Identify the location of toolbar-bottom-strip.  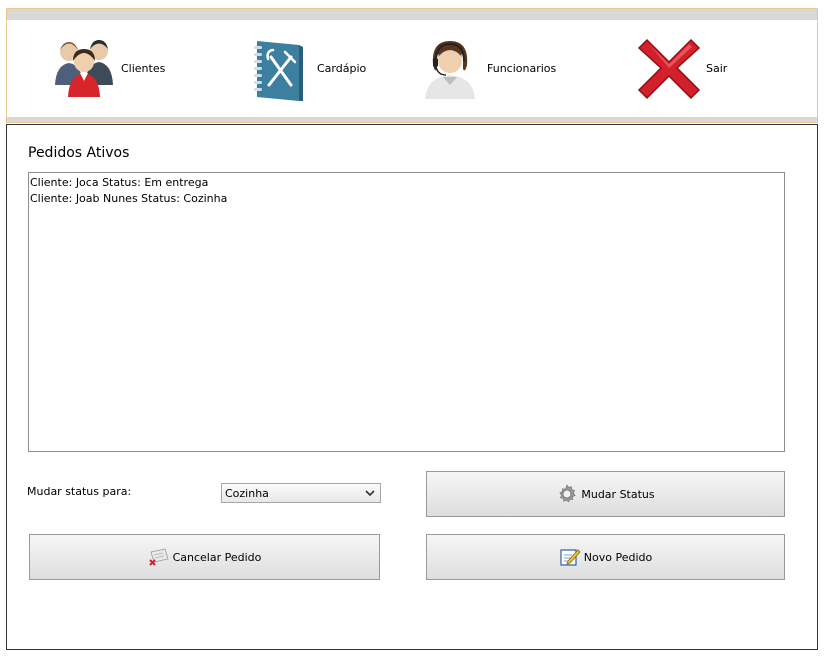
(412, 119).